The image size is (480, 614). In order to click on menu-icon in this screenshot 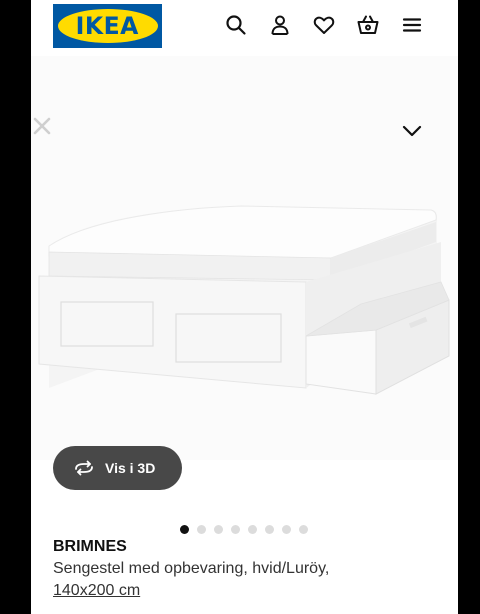, I will do `click(412, 25)`.